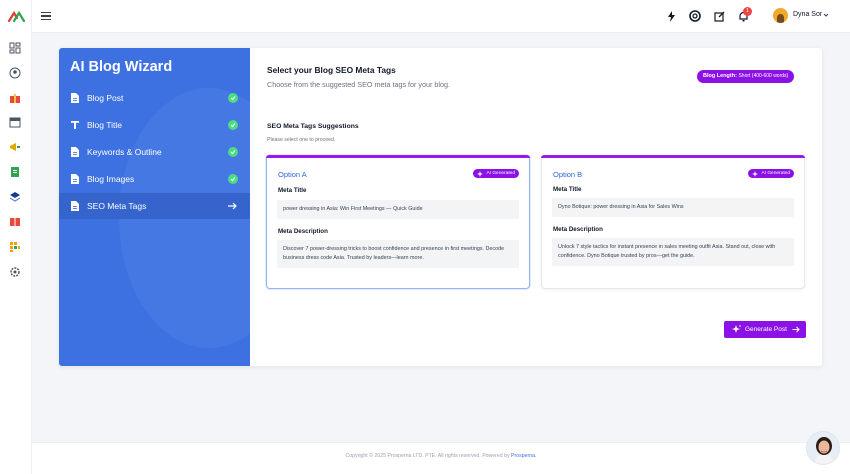 The height and width of the screenshot is (474, 850). What do you see at coordinates (441, 16) in the screenshot?
I see `top-bar: 1 Dyna Sor` at bounding box center [441, 16].